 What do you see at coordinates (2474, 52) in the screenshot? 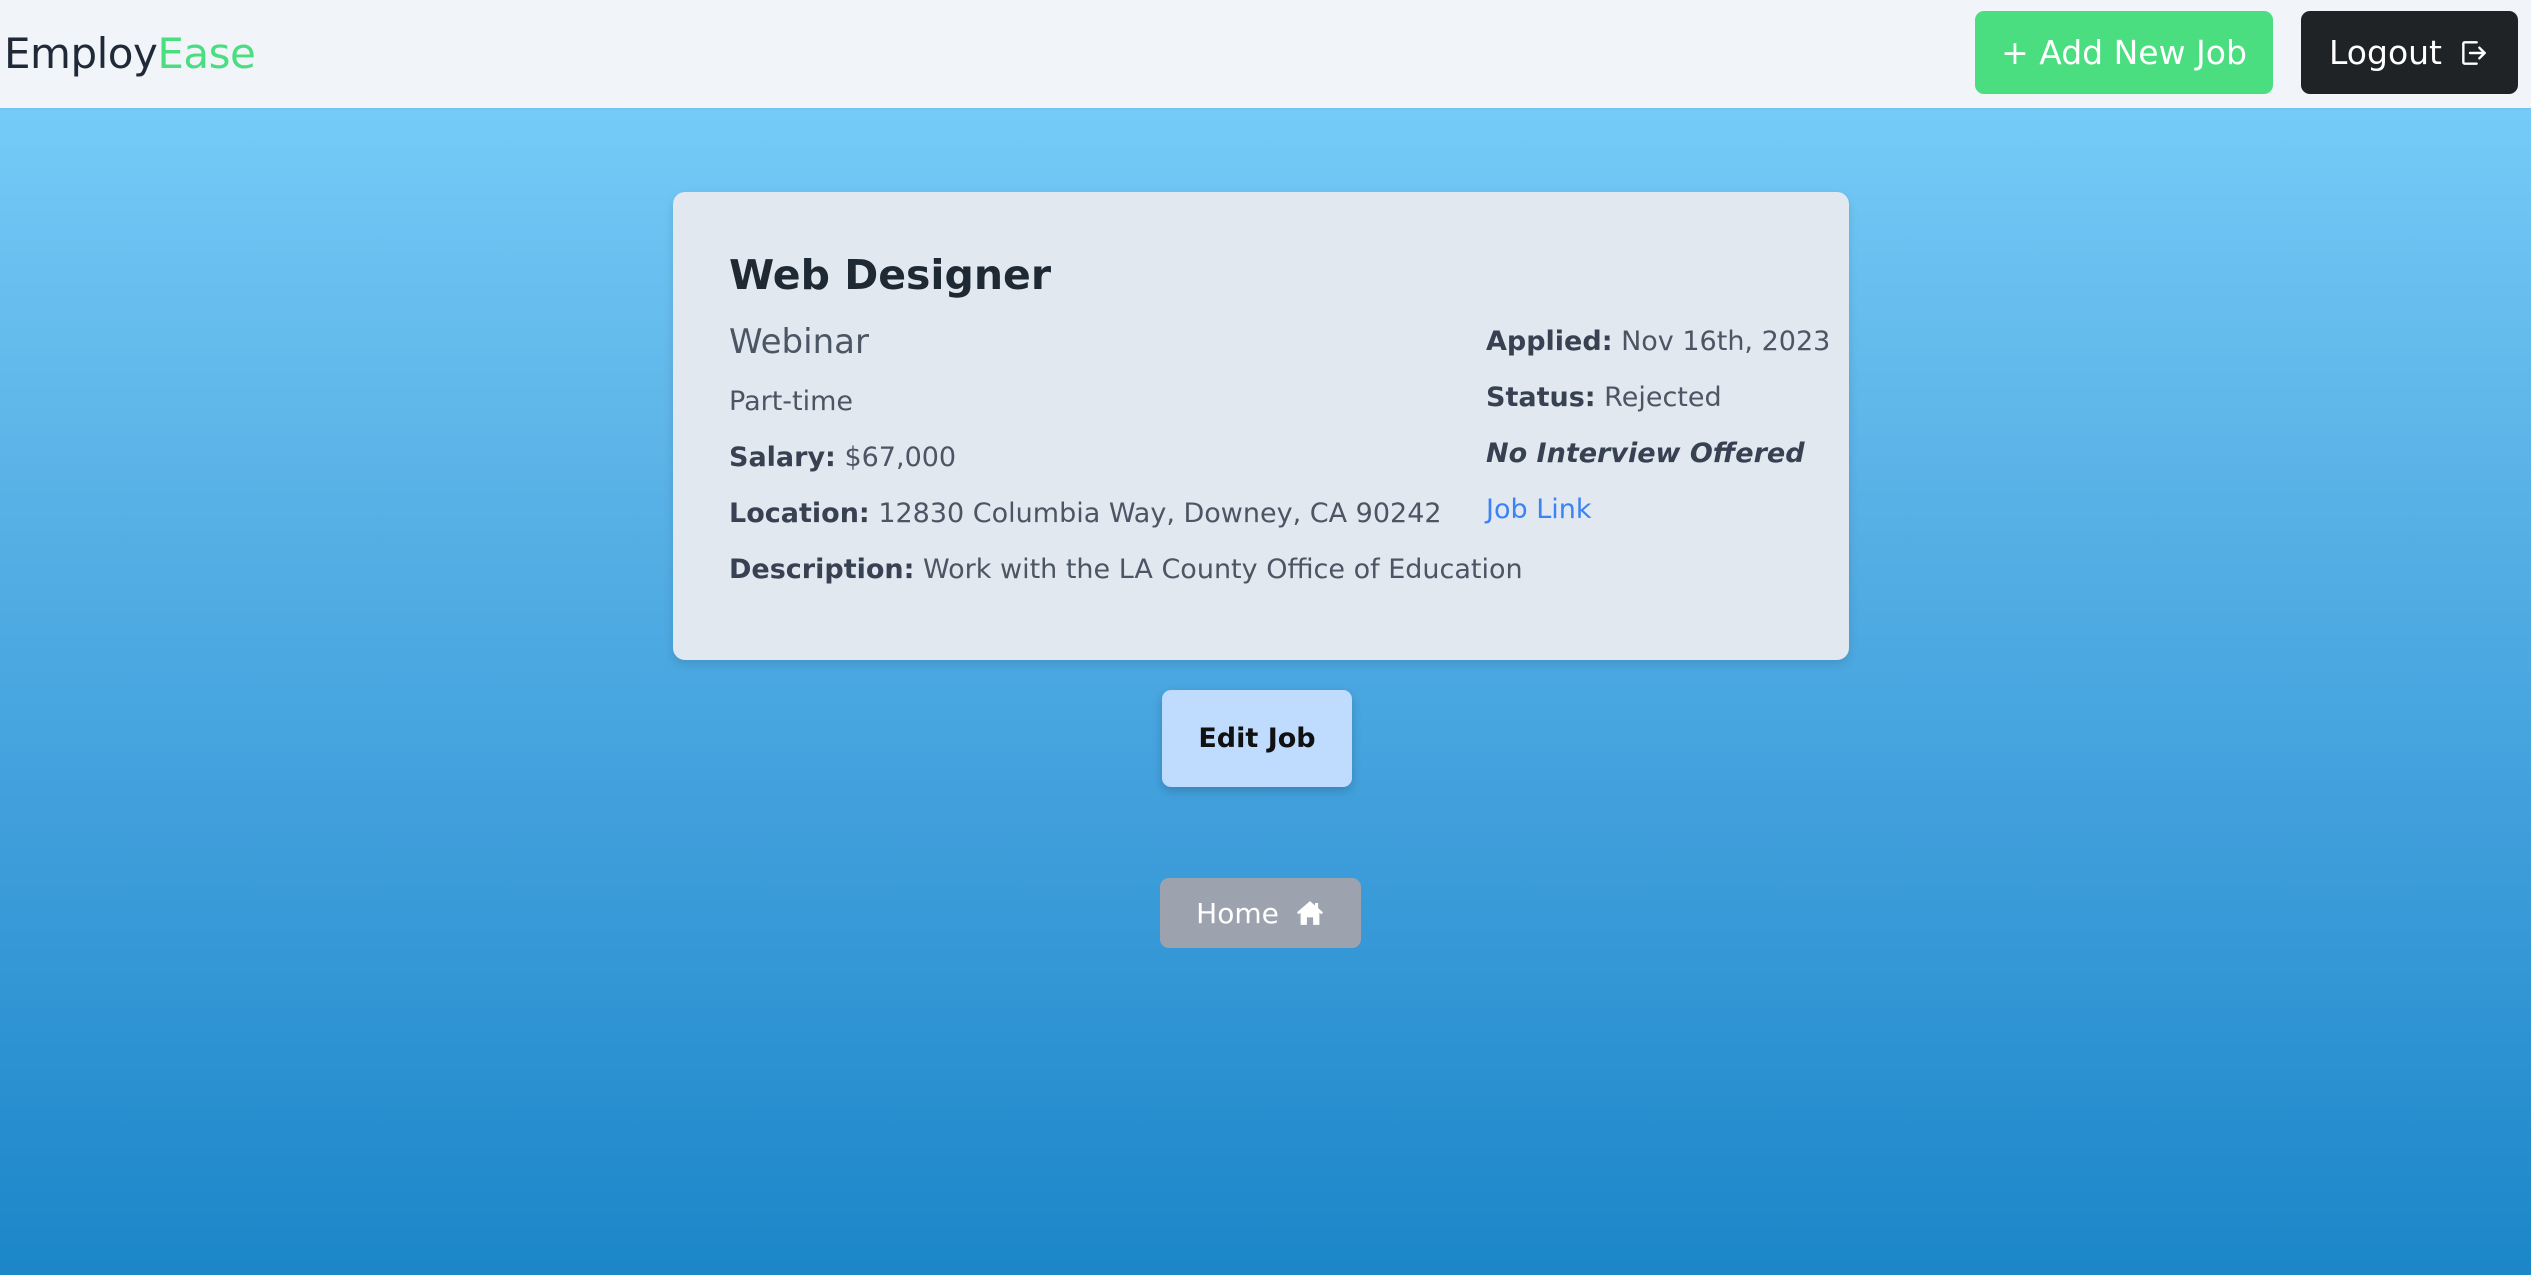
I see `logout-icon` at bounding box center [2474, 52].